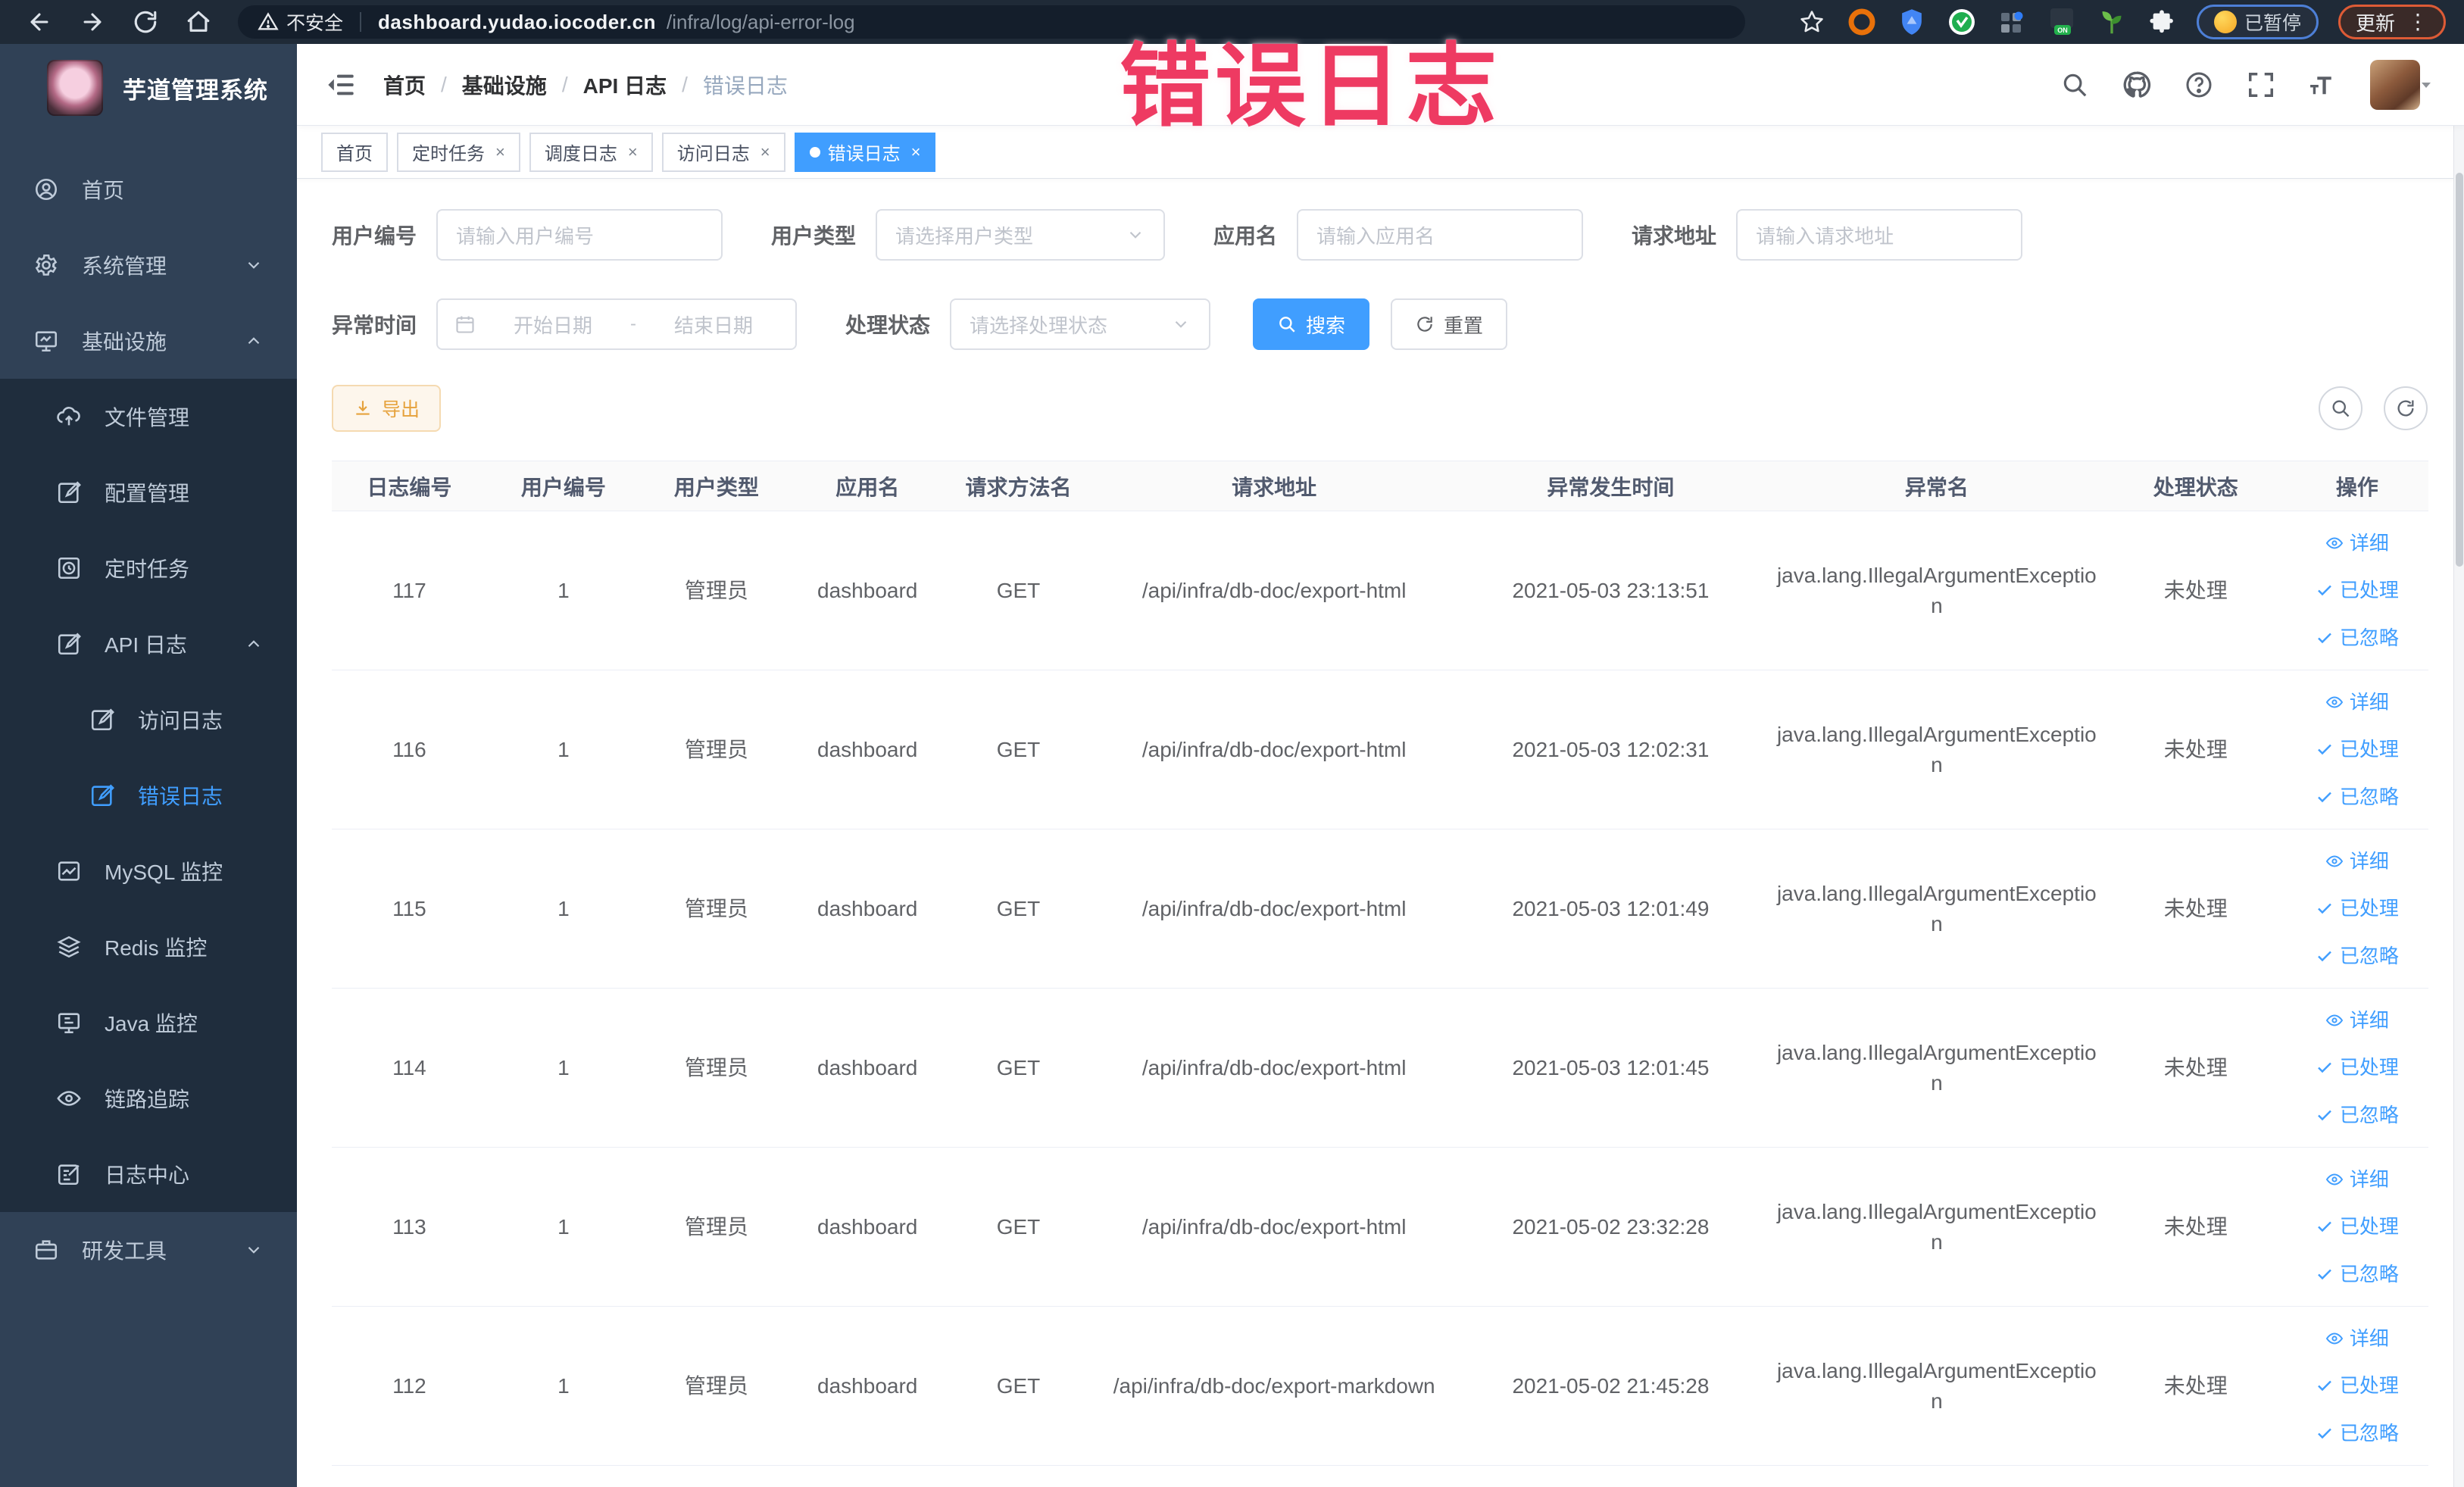  What do you see at coordinates (1021, 235) in the screenshot?
I see `user-type-select: 请选择用户类型` at bounding box center [1021, 235].